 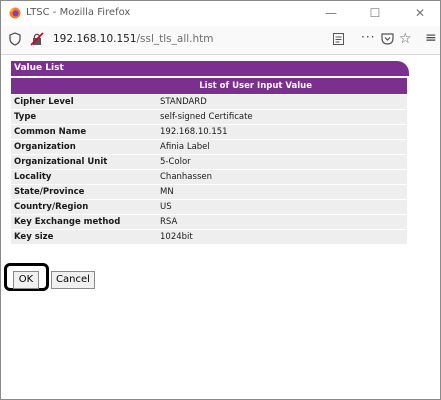 I want to click on table-row: Organizational Unit 5-Color, so click(x=209, y=162).